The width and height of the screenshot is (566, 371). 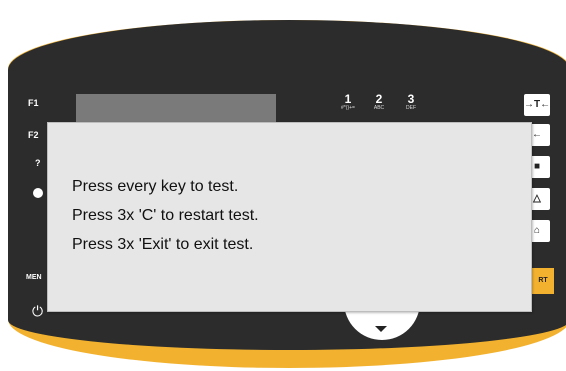 I want to click on key-1-sub: #*()+=, so click(x=348, y=108).